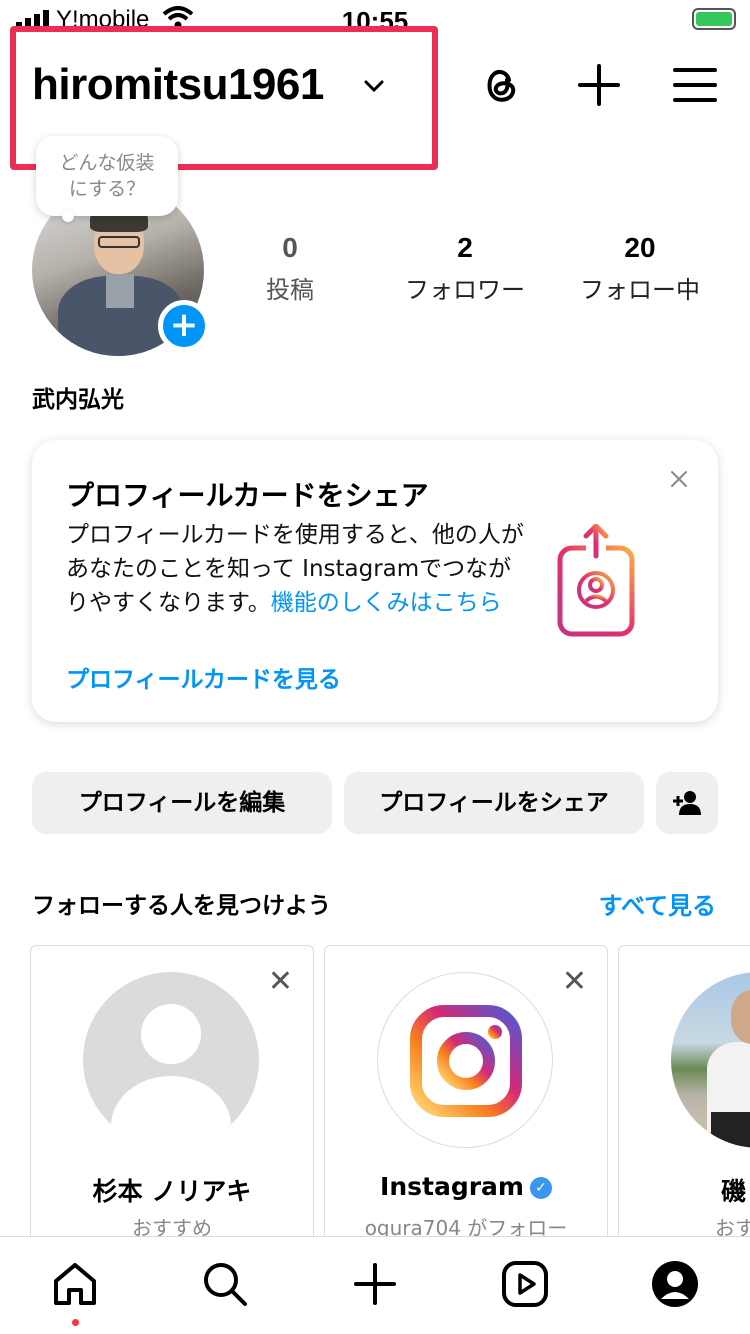 Image resolution: width=750 pixels, height=1334 pixels. What do you see at coordinates (178, 85) in the screenshot?
I see `account-username: hiromitsu1961` at bounding box center [178, 85].